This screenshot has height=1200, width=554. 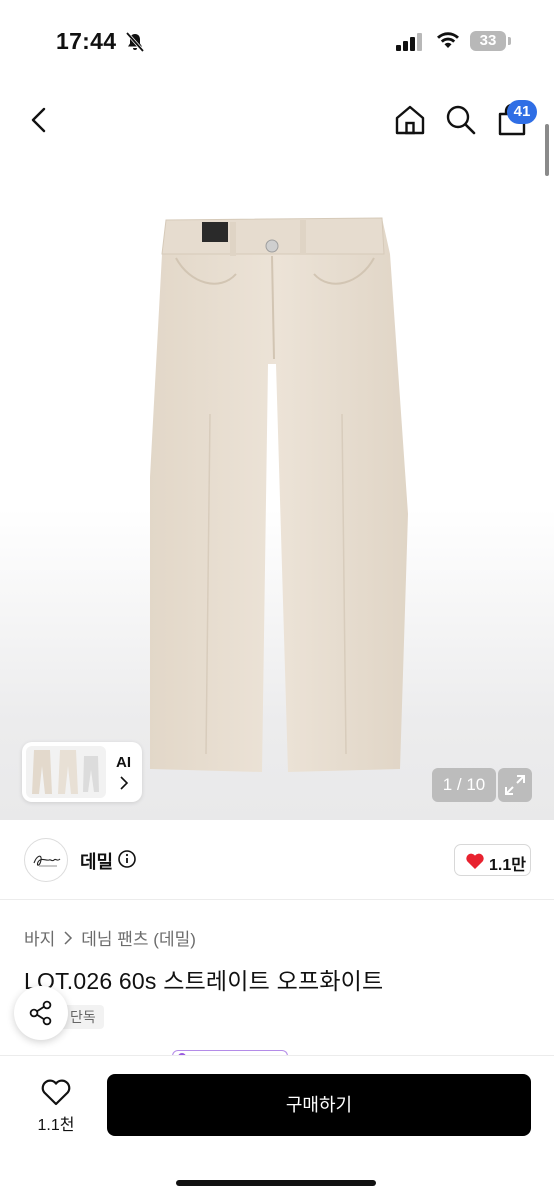 I want to click on expand-button, so click(x=515, y=785).